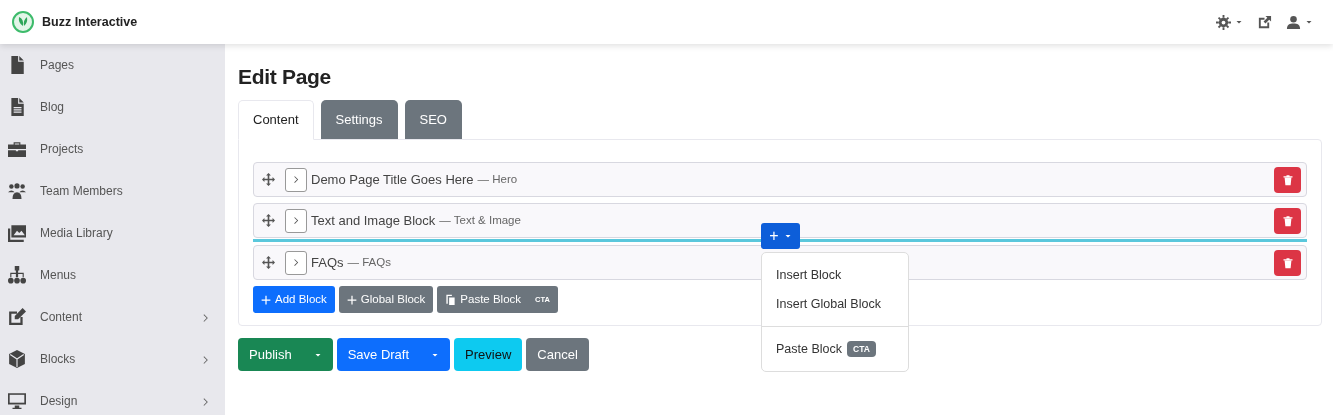 Image resolution: width=1333 pixels, height=415 pixels. I want to click on menu-item: Paste Block CTA, so click(835, 344).